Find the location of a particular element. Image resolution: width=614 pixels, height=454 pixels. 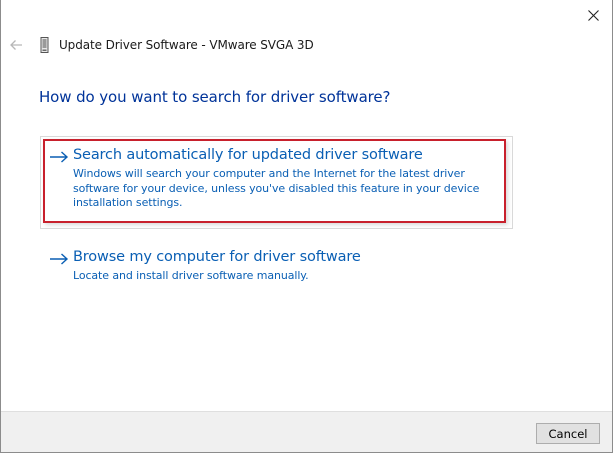

close-icon is located at coordinates (593, 15).